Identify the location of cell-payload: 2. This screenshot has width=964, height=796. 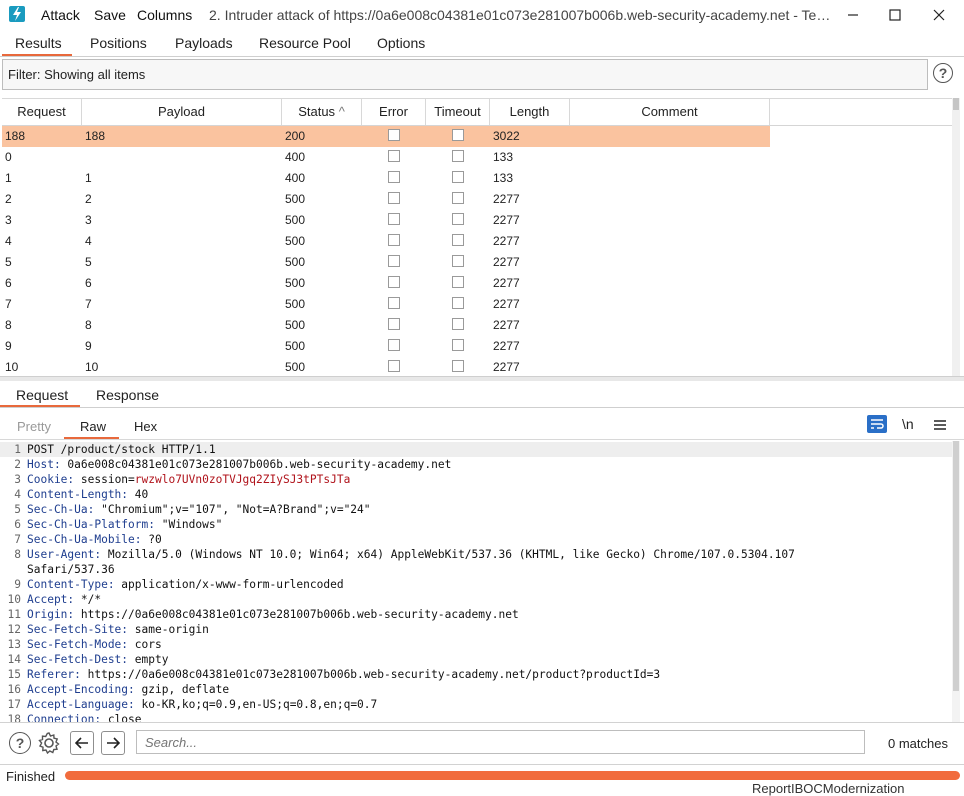
(88, 199).